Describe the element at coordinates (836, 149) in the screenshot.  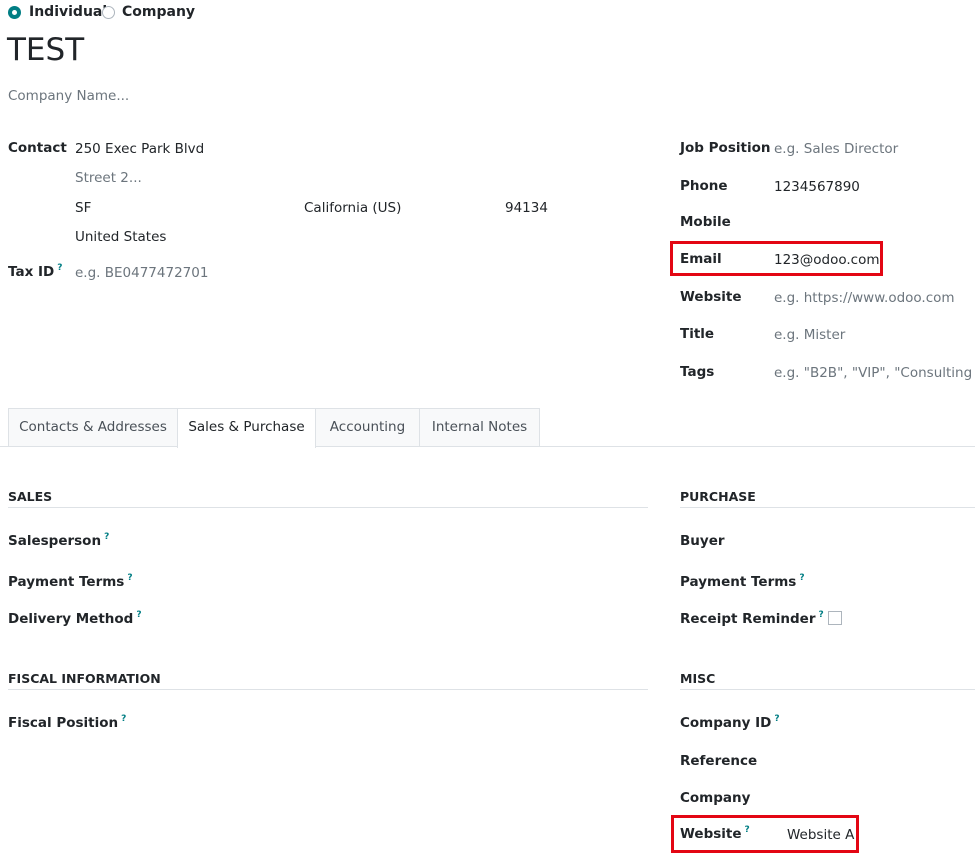
I see `job-position-input: e.g. Sales Director` at that location.